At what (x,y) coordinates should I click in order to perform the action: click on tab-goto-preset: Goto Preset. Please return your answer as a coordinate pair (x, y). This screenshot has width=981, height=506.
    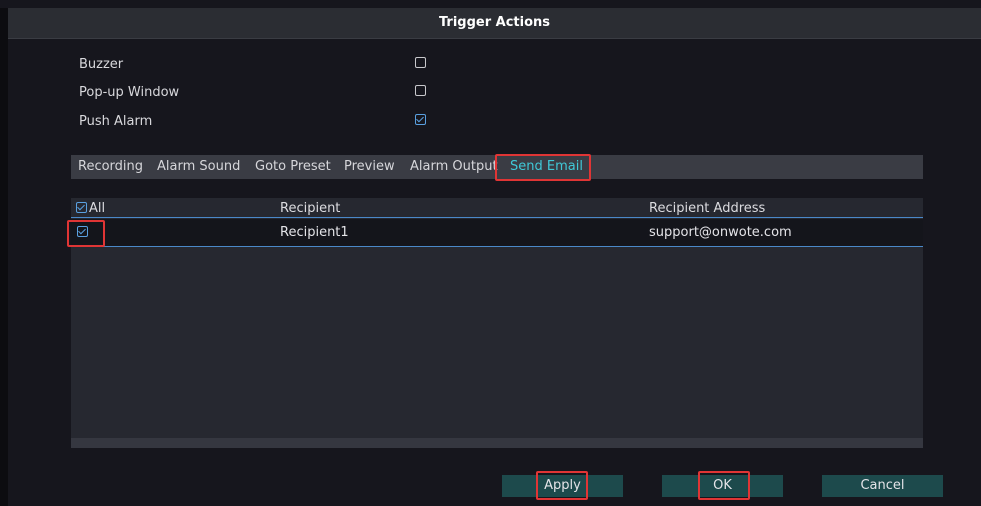
    Looking at the image, I should click on (293, 166).